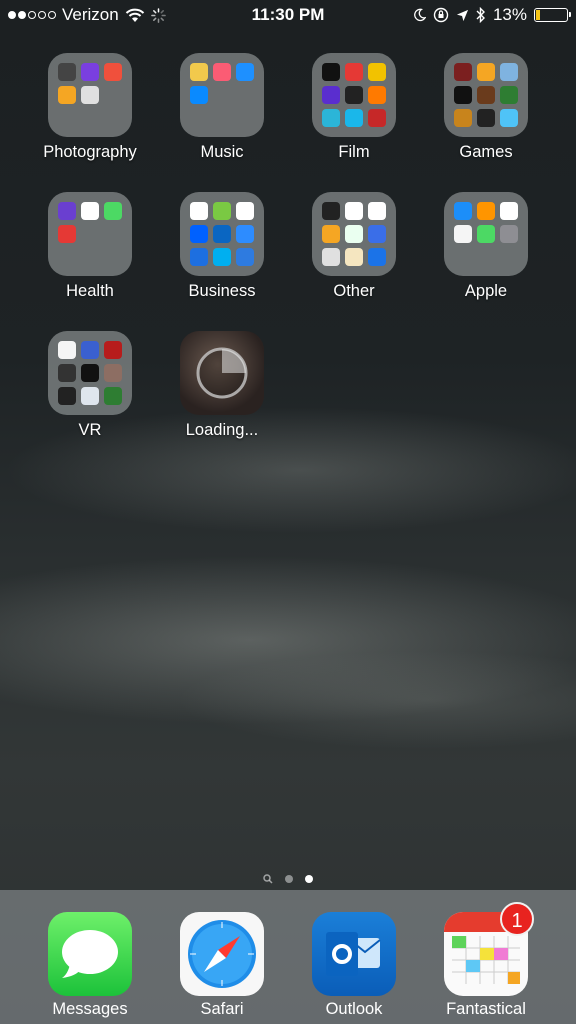 This screenshot has width=576, height=1024. Describe the element at coordinates (552, 15) in the screenshot. I see `battery-icon` at that location.